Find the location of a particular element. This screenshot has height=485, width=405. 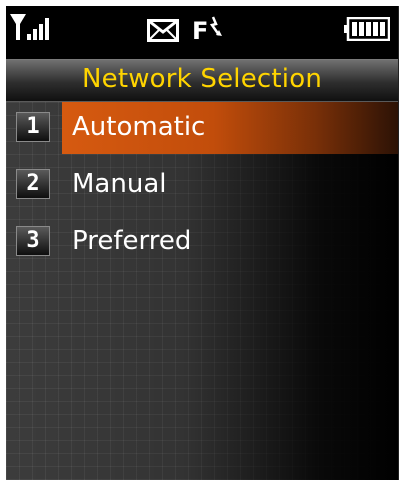

menu-item-manual: 2 Manual is located at coordinates (202, 185).